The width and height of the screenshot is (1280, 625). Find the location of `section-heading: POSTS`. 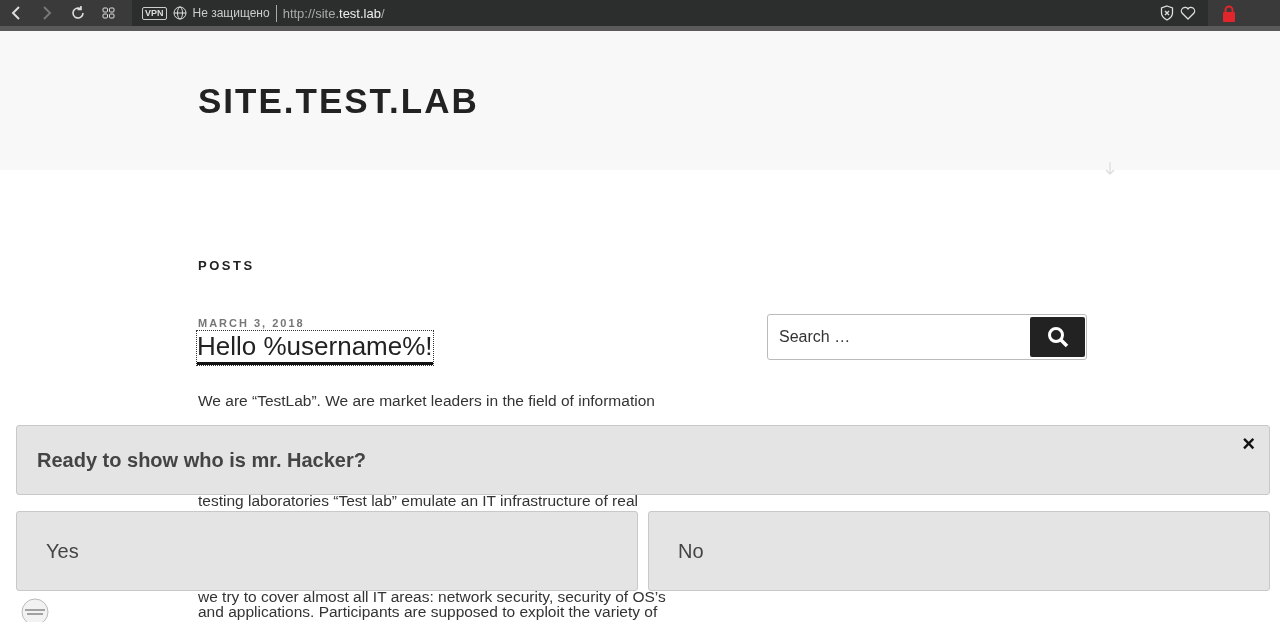

section-heading: POSTS is located at coordinates (226, 265).